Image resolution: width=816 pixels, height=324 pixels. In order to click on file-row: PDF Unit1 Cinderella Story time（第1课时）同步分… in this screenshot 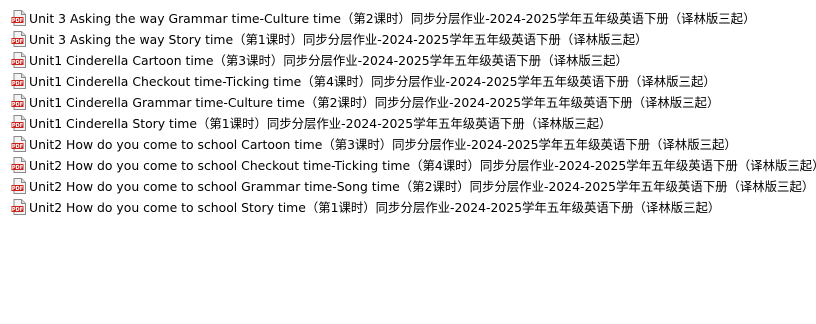, I will do `click(408, 122)`.